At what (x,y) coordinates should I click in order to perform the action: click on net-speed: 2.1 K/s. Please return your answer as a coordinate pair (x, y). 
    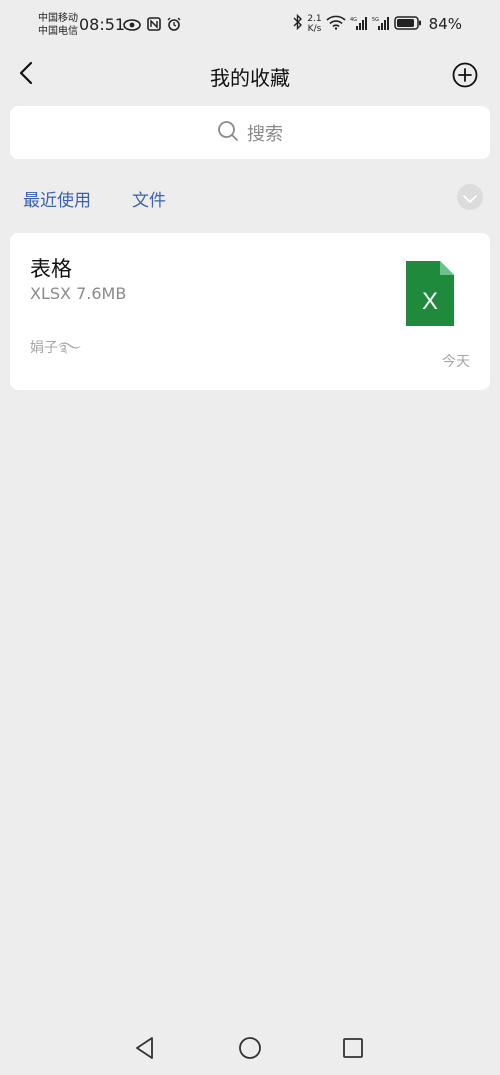
    Looking at the image, I should click on (314, 24).